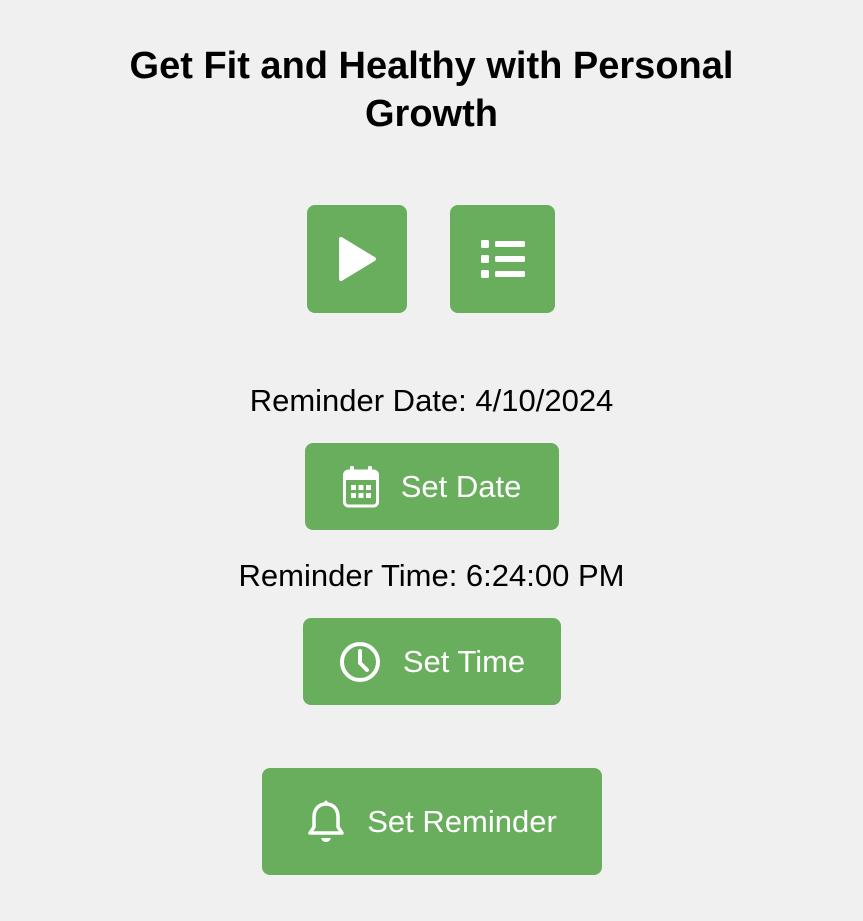 This screenshot has height=921, width=863. What do you see at coordinates (464, 661) in the screenshot?
I see `set-time-label: Set Time` at bounding box center [464, 661].